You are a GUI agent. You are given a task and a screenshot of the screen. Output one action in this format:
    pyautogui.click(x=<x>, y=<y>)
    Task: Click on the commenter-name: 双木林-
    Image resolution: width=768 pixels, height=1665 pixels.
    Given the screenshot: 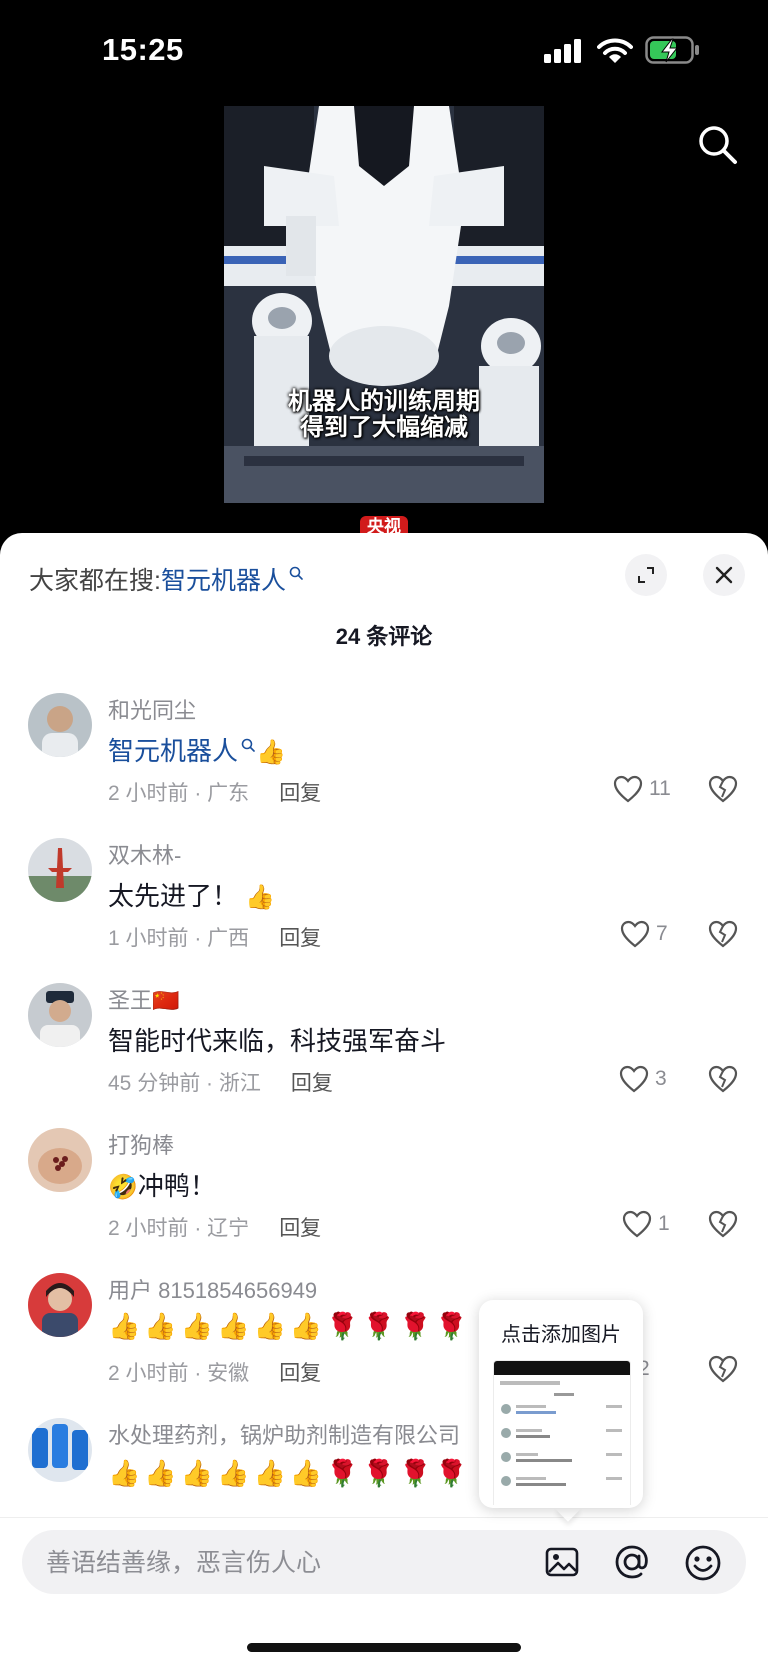 What is the action you would take?
    pyautogui.click(x=144, y=854)
    